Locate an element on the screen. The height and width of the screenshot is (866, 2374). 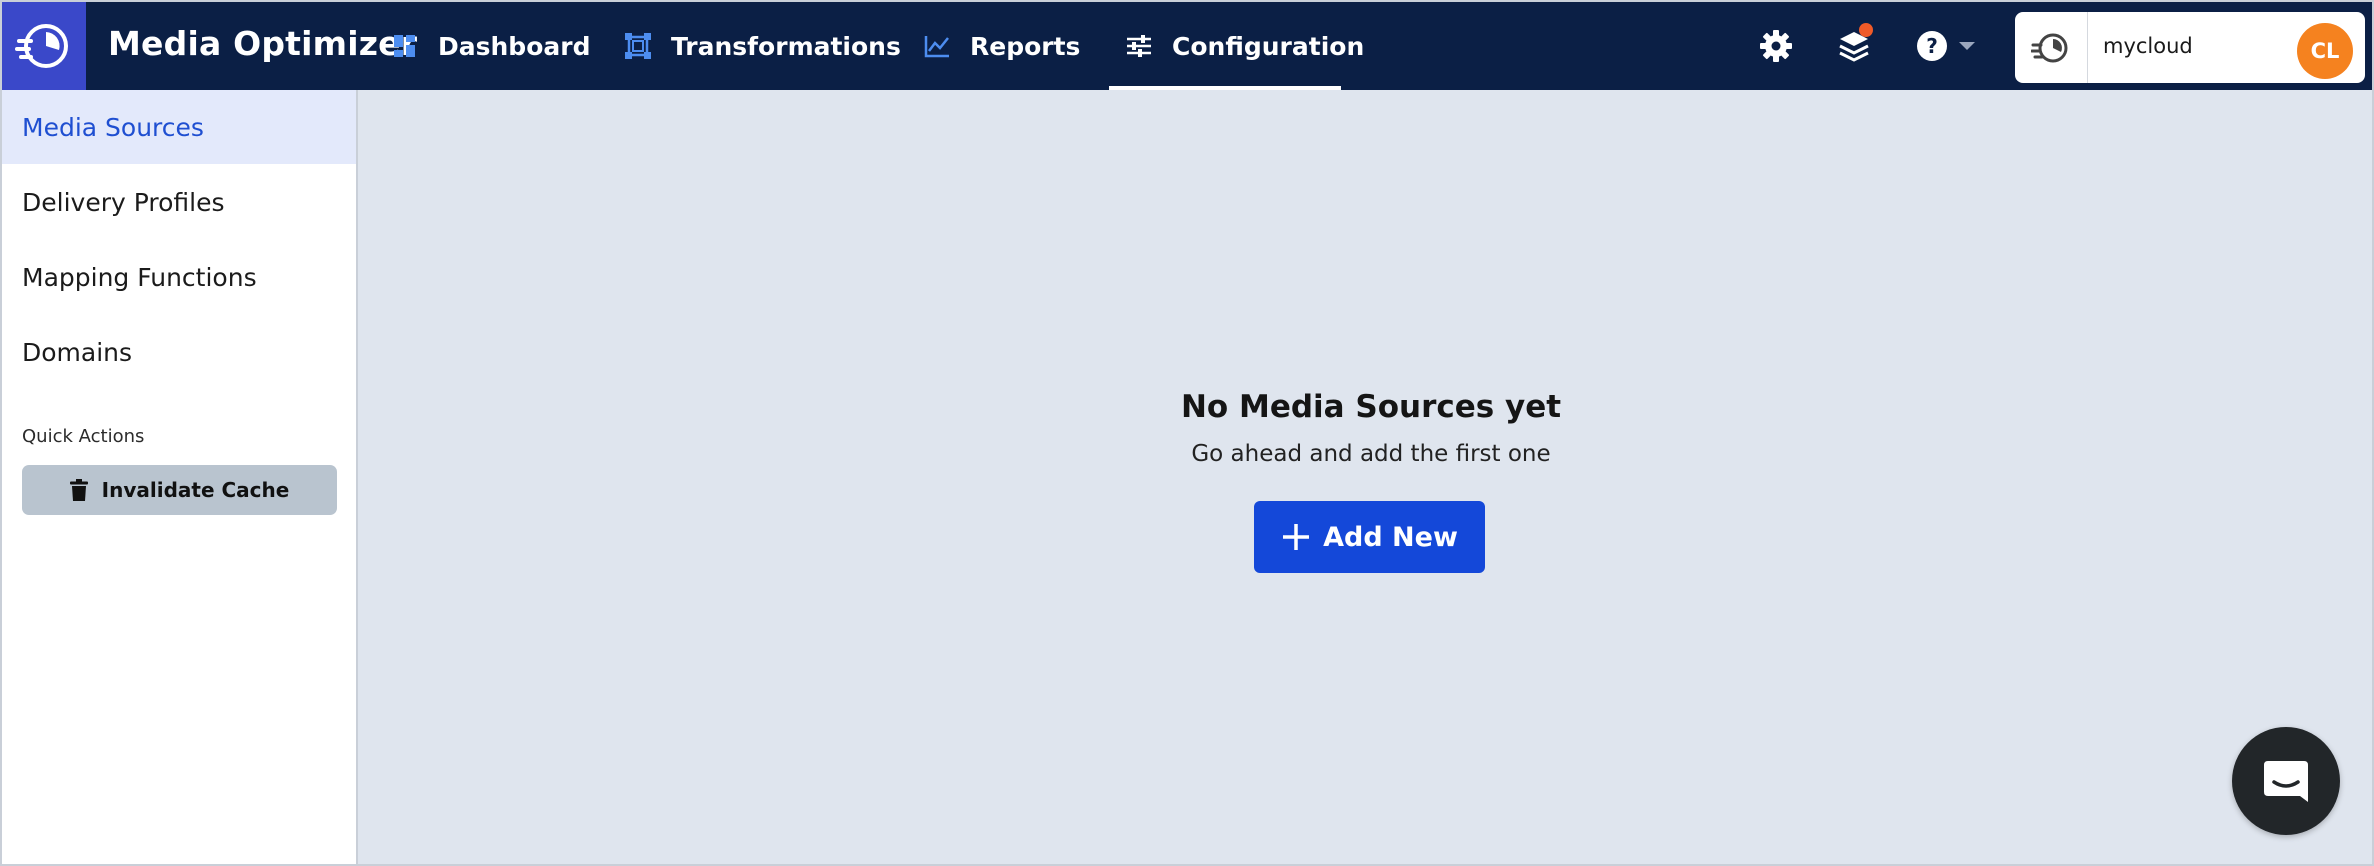
nav-dashboard-label: Dashboard is located at coordinates (514, 46).